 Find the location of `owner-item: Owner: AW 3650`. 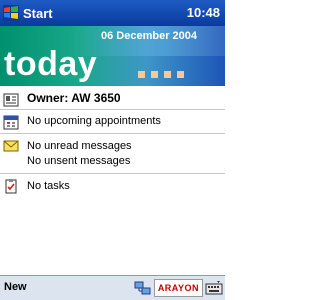

owner-item: Owner: AW 3650 is located at coordinates (112, 99).